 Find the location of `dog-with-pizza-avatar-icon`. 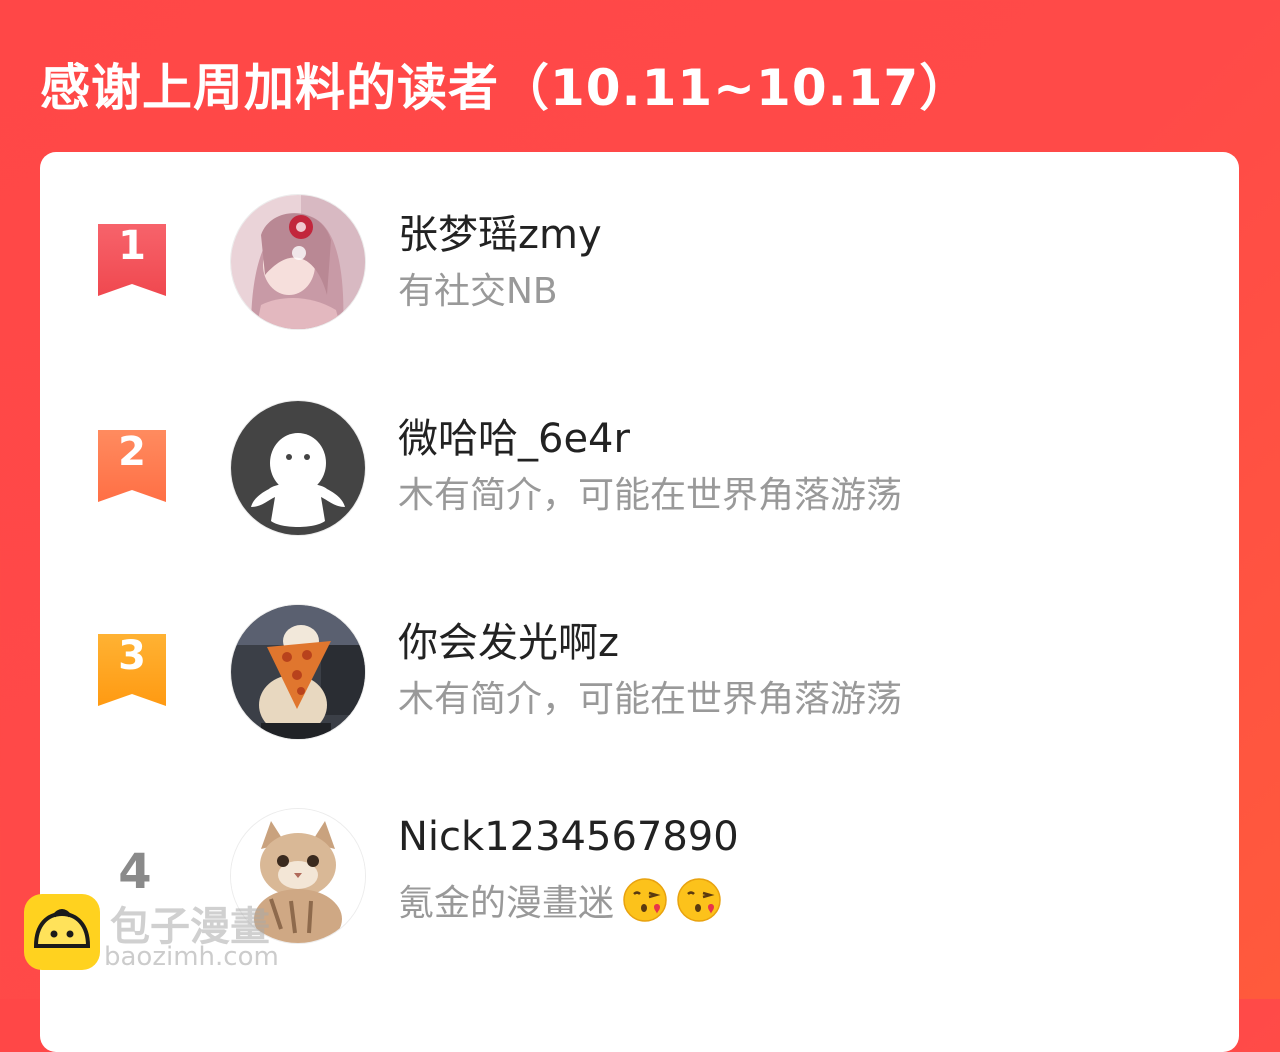

dog-with-pizza-avatar-icon is located at coordinates (298, 672).